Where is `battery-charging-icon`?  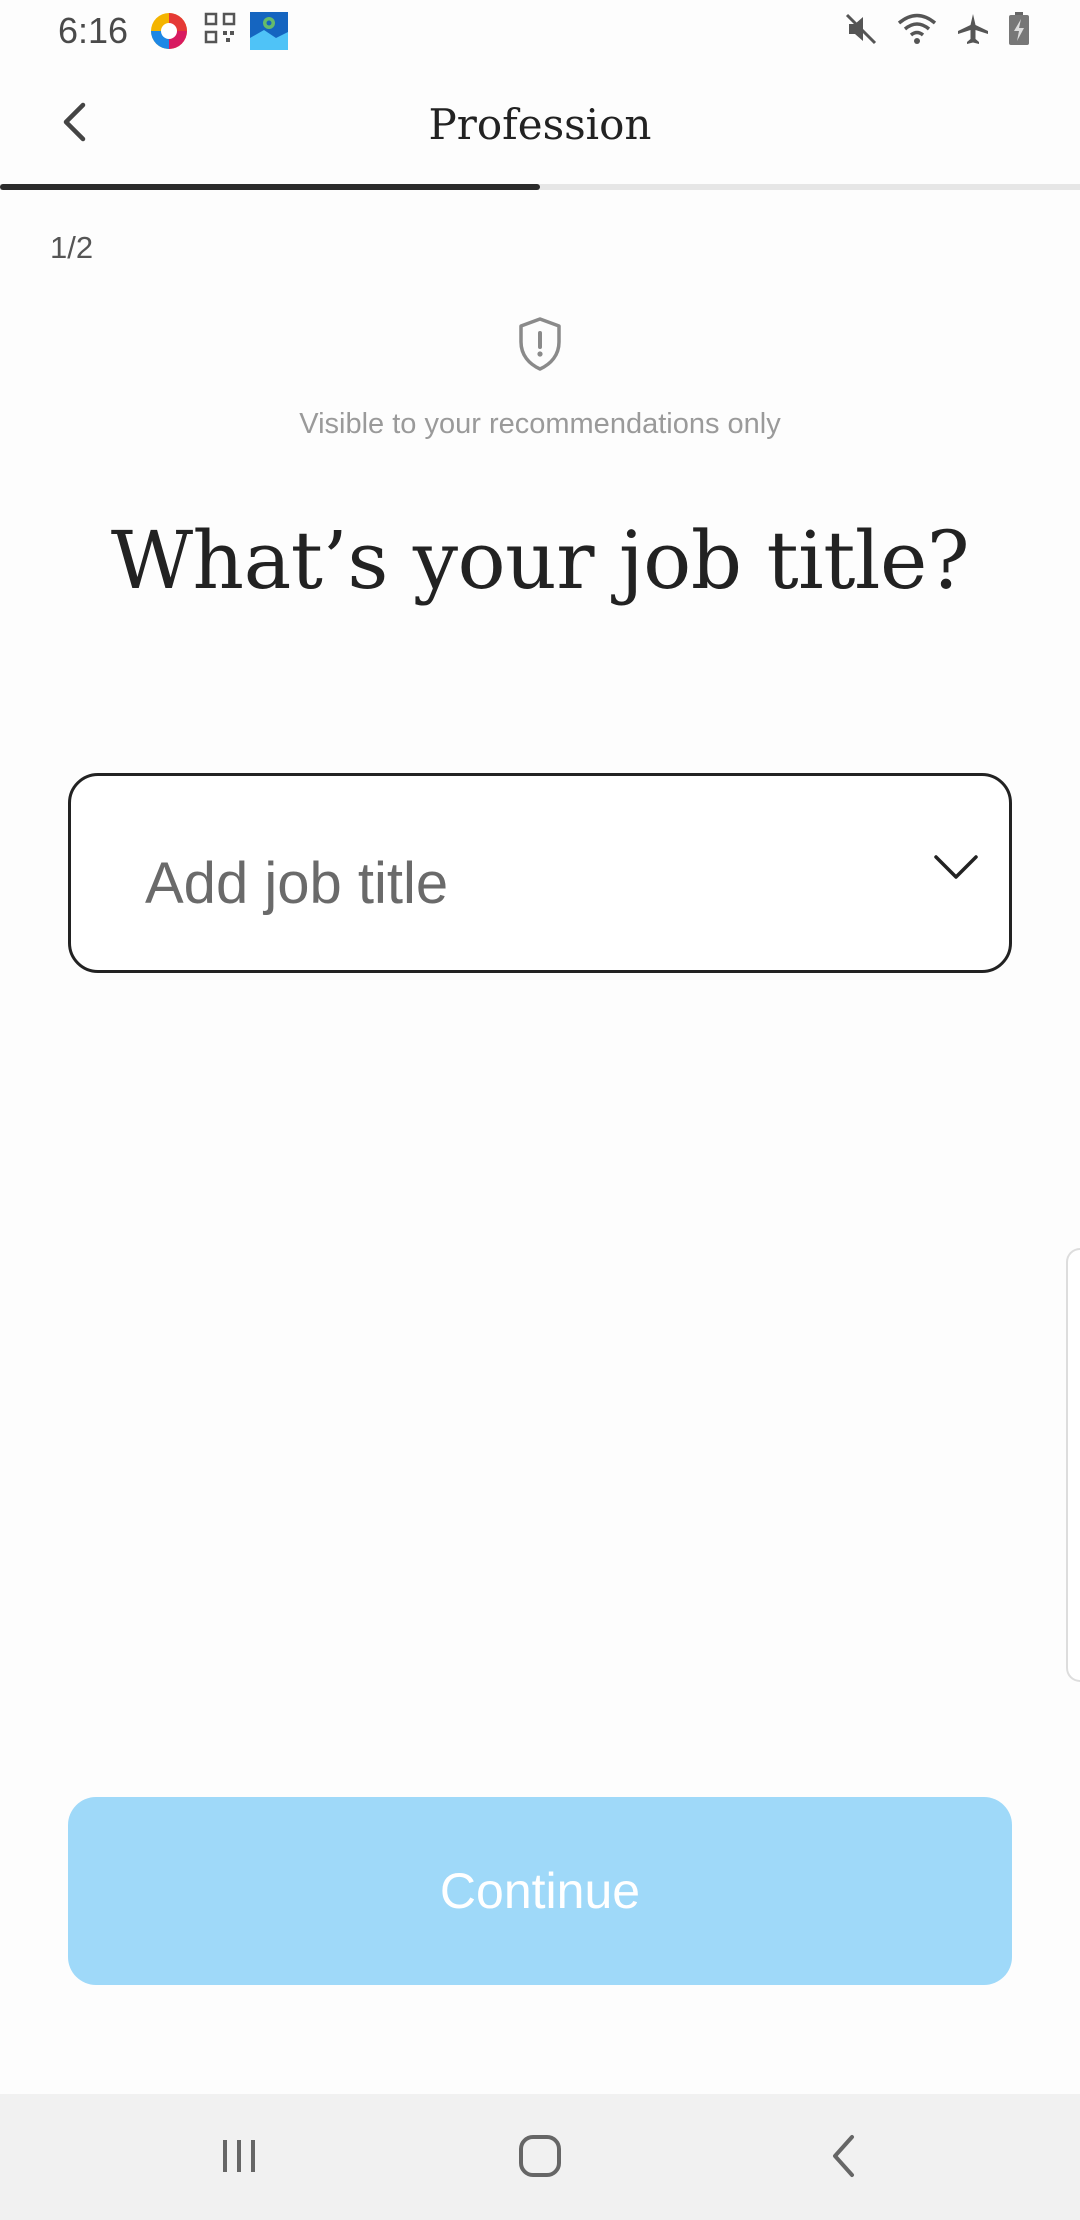 battery-charging-icon is located at coordinates (1019, 31).